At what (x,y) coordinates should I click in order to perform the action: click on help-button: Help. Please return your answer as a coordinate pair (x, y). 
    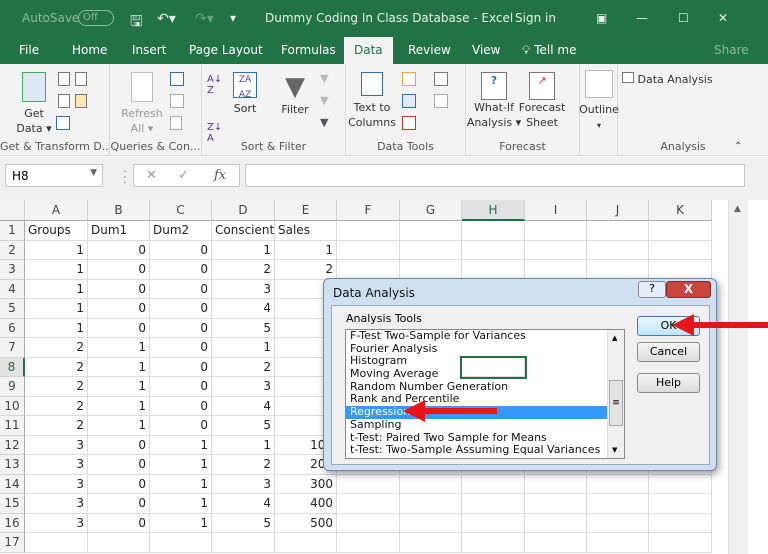
    Looking at the image, I should click on (668, 383).